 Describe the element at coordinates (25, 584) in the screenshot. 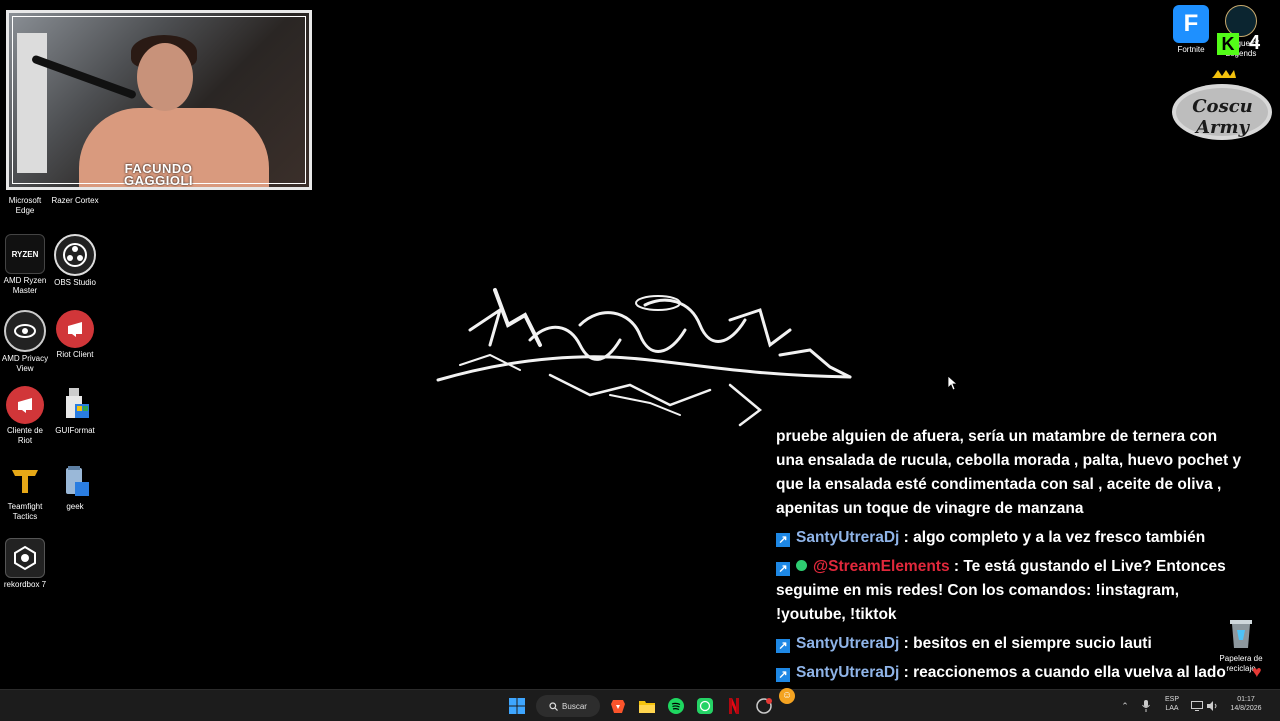

I see `desktop-icon-label: rekordbox 7` at that location.